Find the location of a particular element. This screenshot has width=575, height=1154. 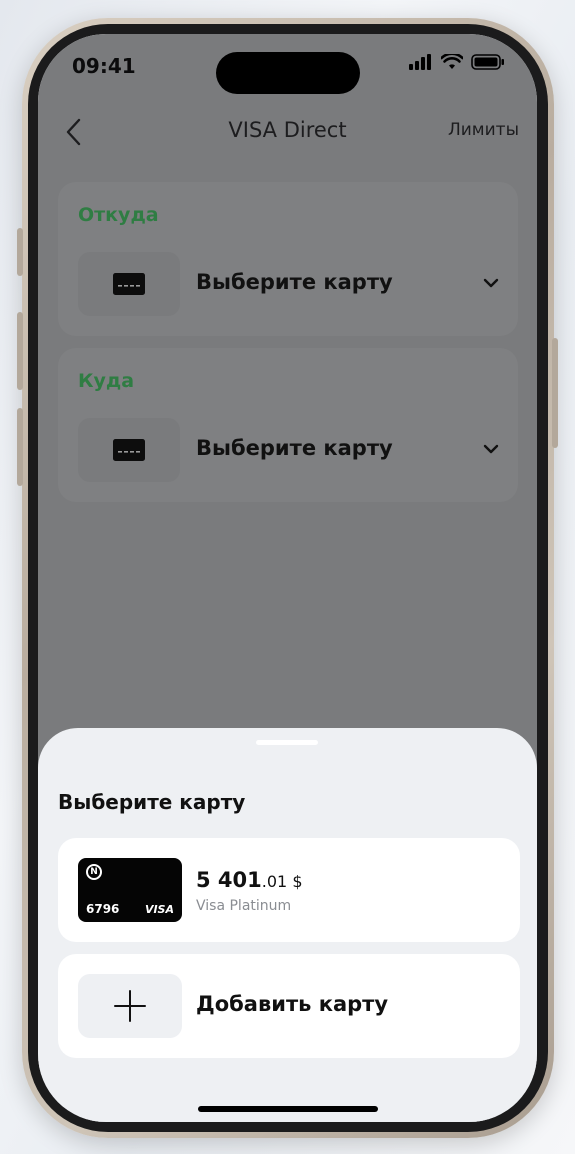

from-label: Откуда is located at coordinates (118, 215).